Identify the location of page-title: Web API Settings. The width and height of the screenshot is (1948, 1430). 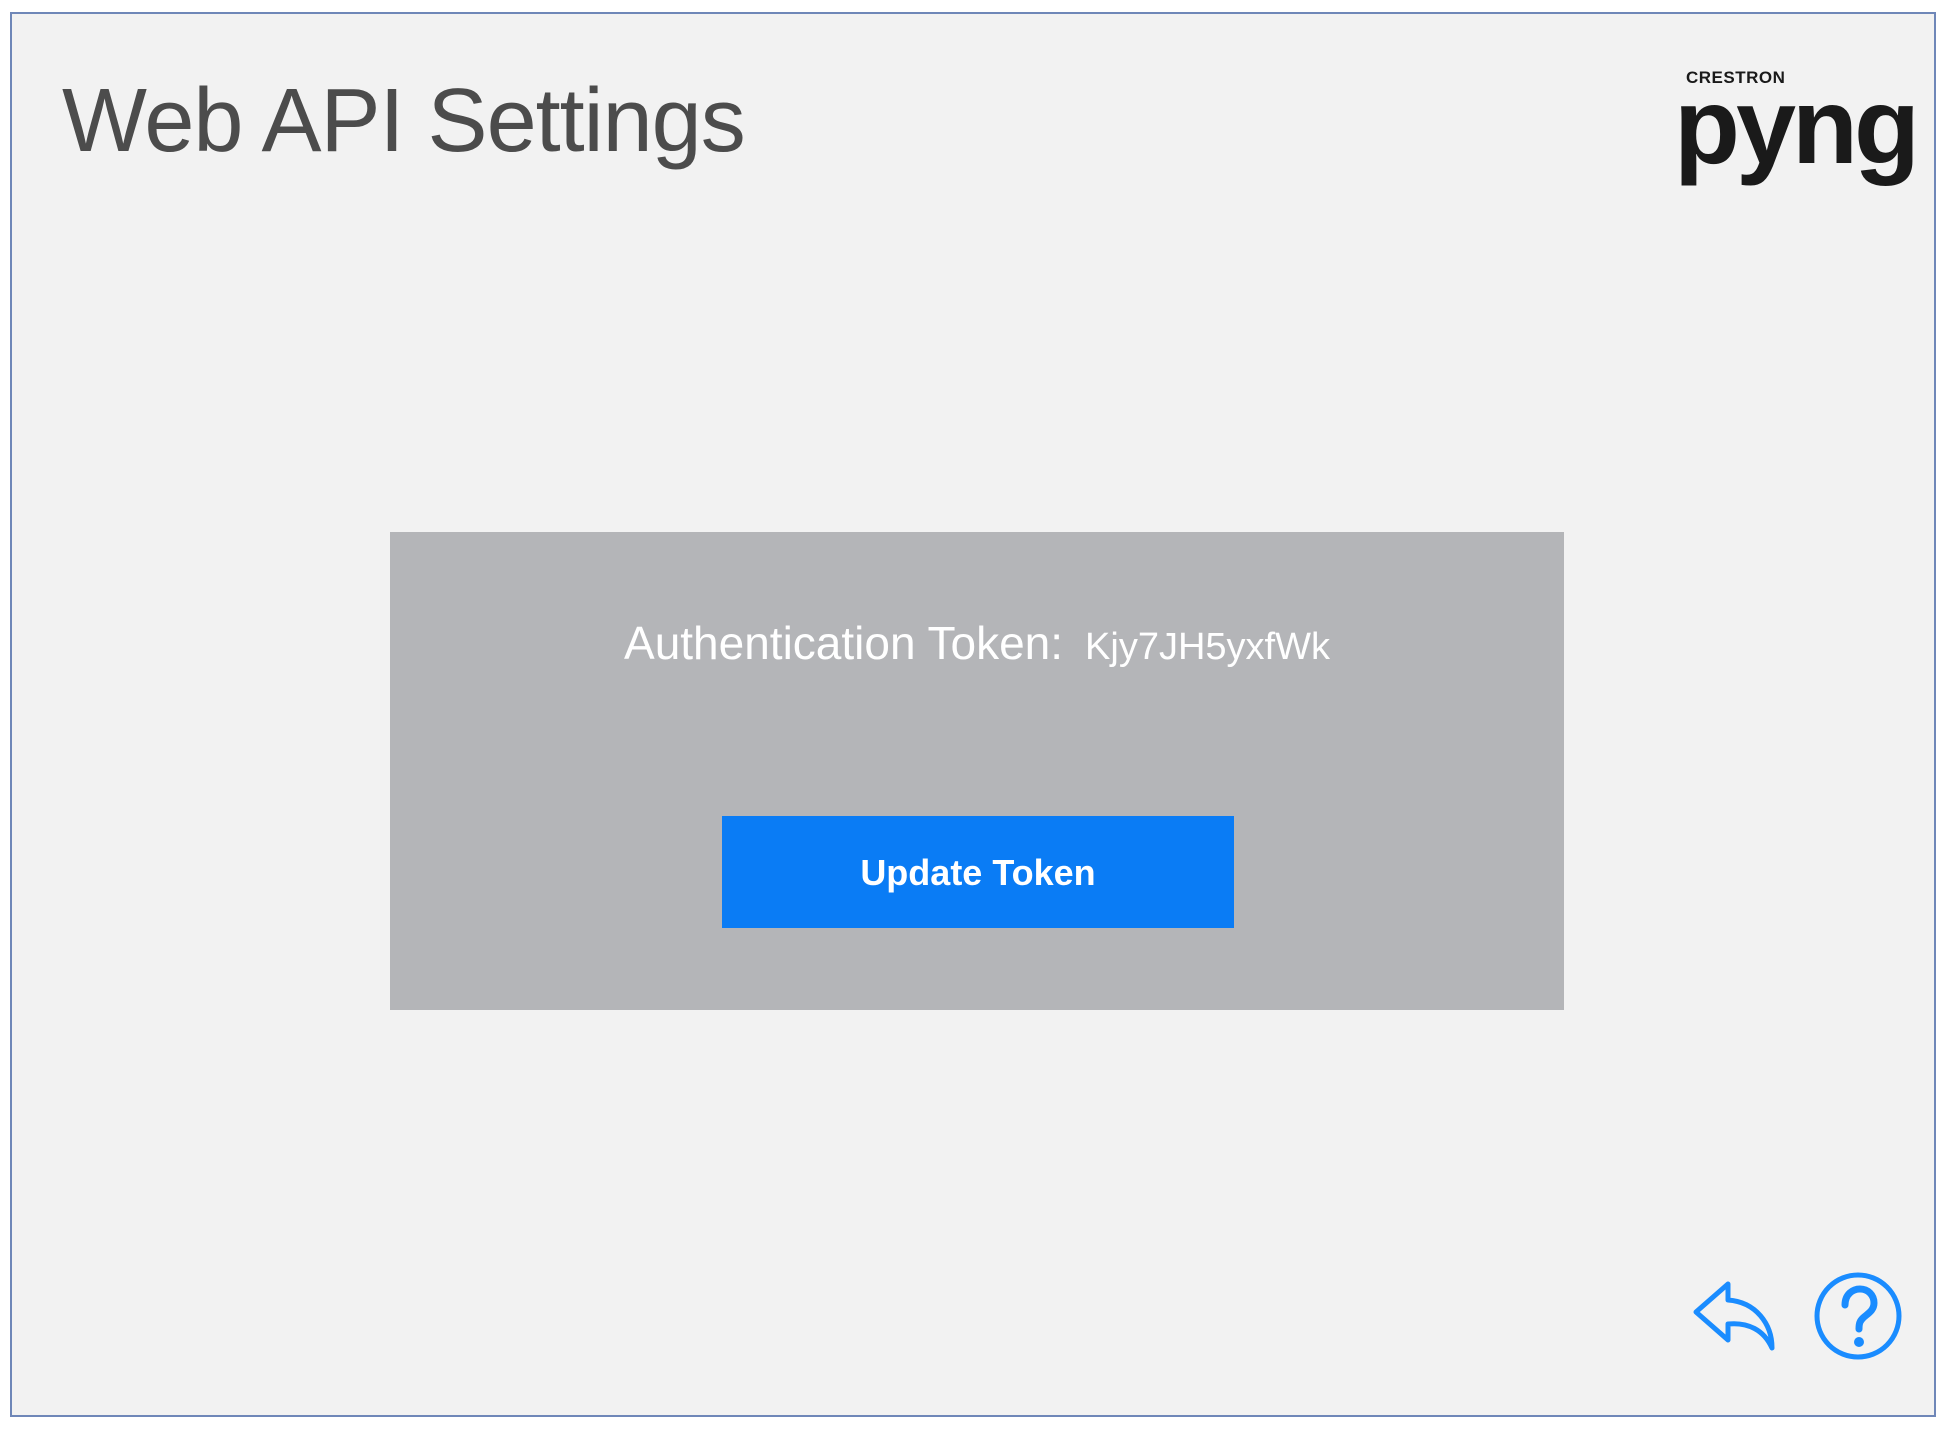
(404, 121).